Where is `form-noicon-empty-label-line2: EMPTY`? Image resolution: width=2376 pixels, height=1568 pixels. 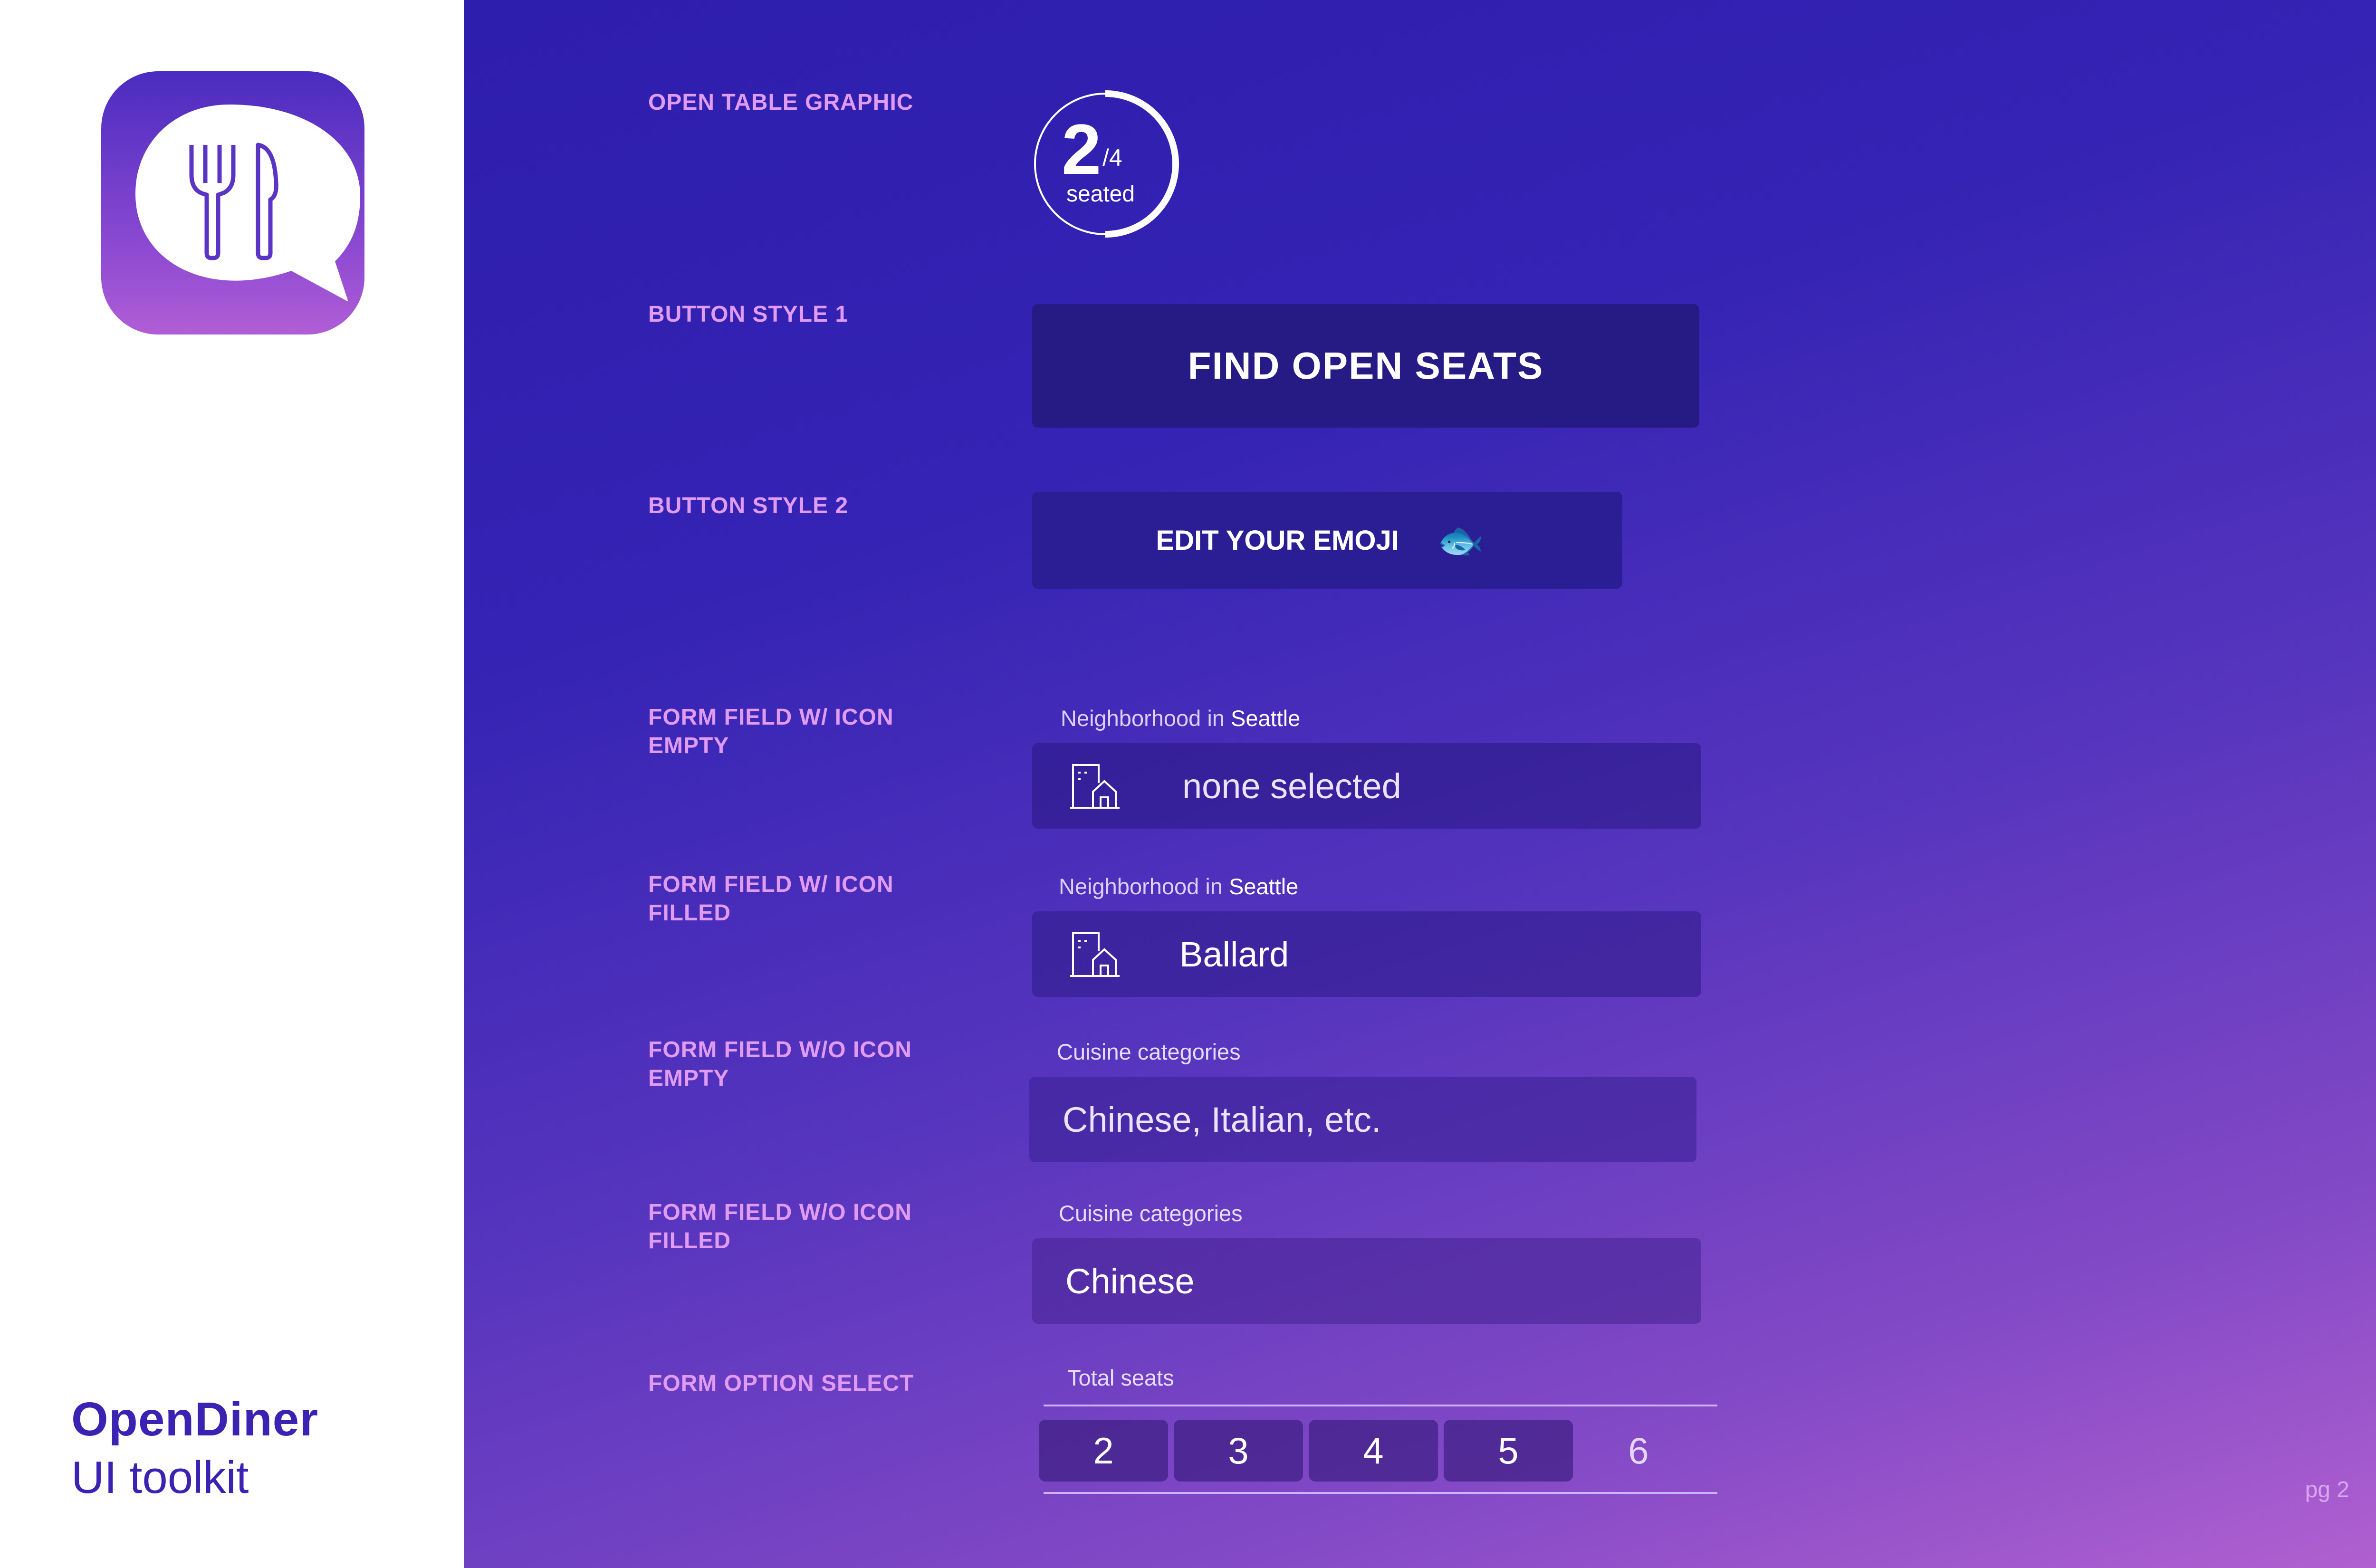
form-noicon-empty-label-line2: EMPTY is located at coordinates (688, 1079).